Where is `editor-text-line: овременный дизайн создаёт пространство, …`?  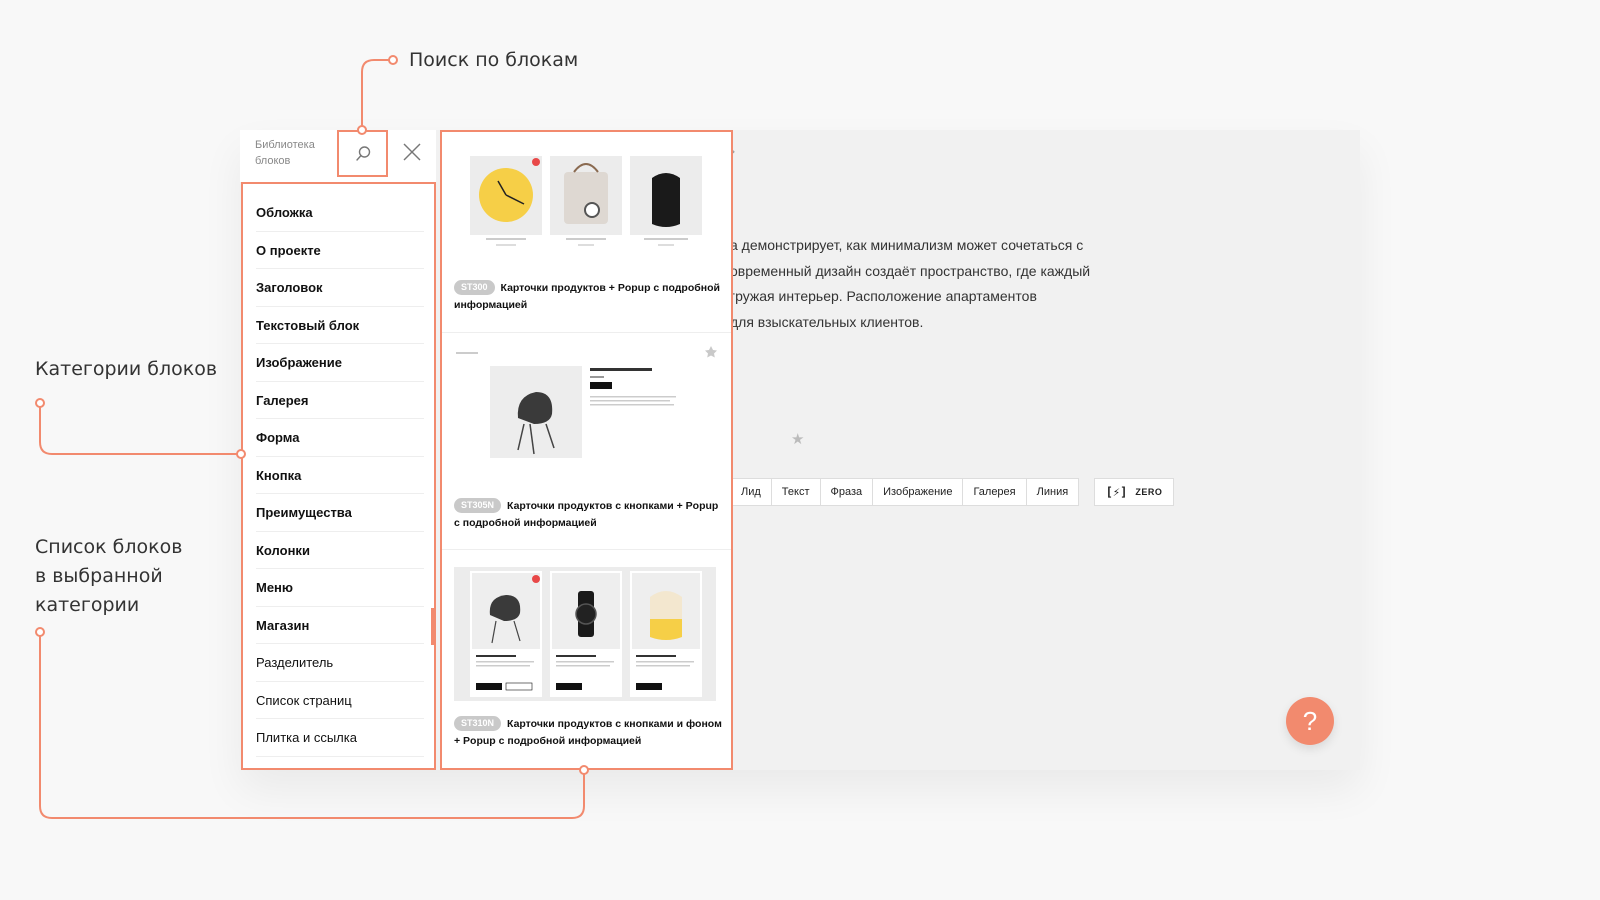 editor-text-line: овременный дизайн создаёт пространство, … is located at coordinates (910, 270).